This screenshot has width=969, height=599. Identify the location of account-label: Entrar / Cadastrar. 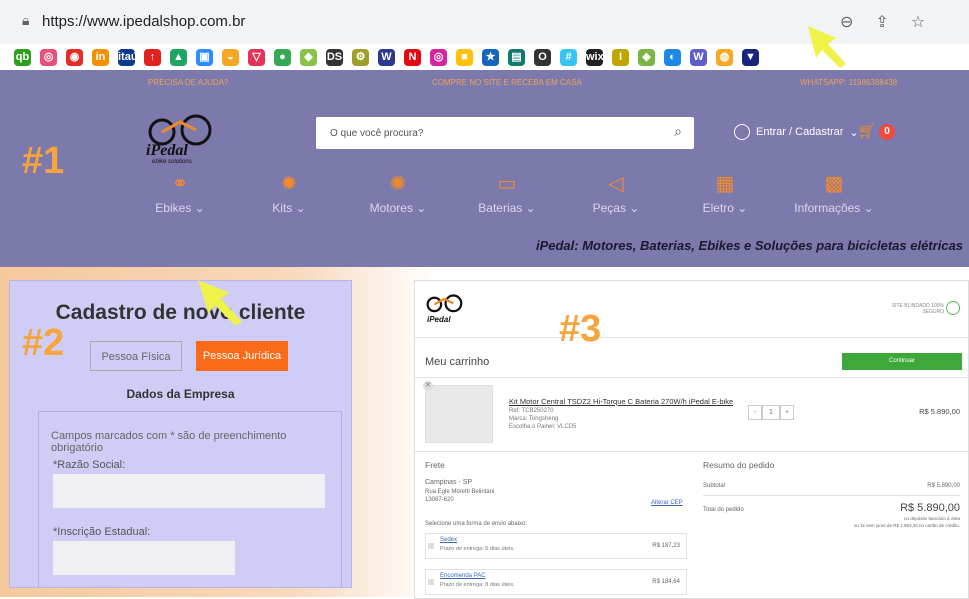
(800, 132).